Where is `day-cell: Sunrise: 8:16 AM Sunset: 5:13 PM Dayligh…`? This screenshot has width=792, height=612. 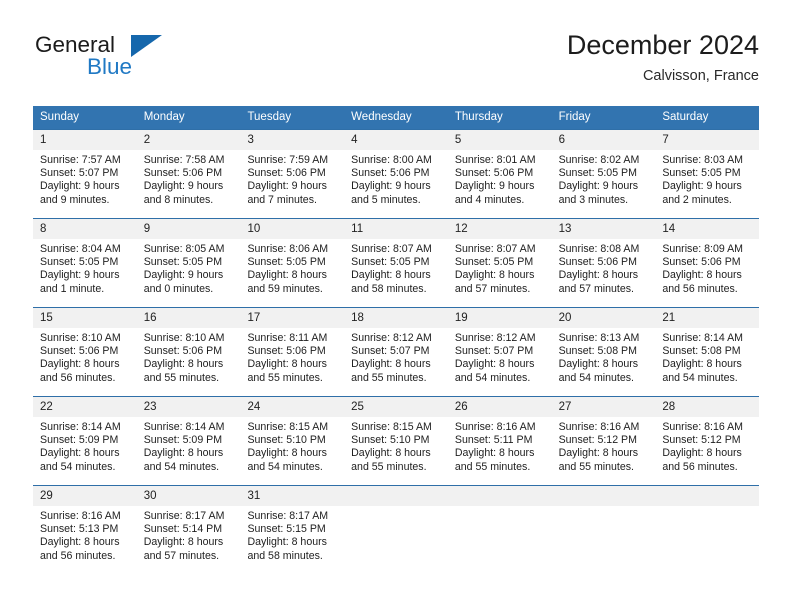 day-cell: Sunrise: 8:16 AM Sunset: 5:13 PM Dayligh… is located at coordinates (85, 540).